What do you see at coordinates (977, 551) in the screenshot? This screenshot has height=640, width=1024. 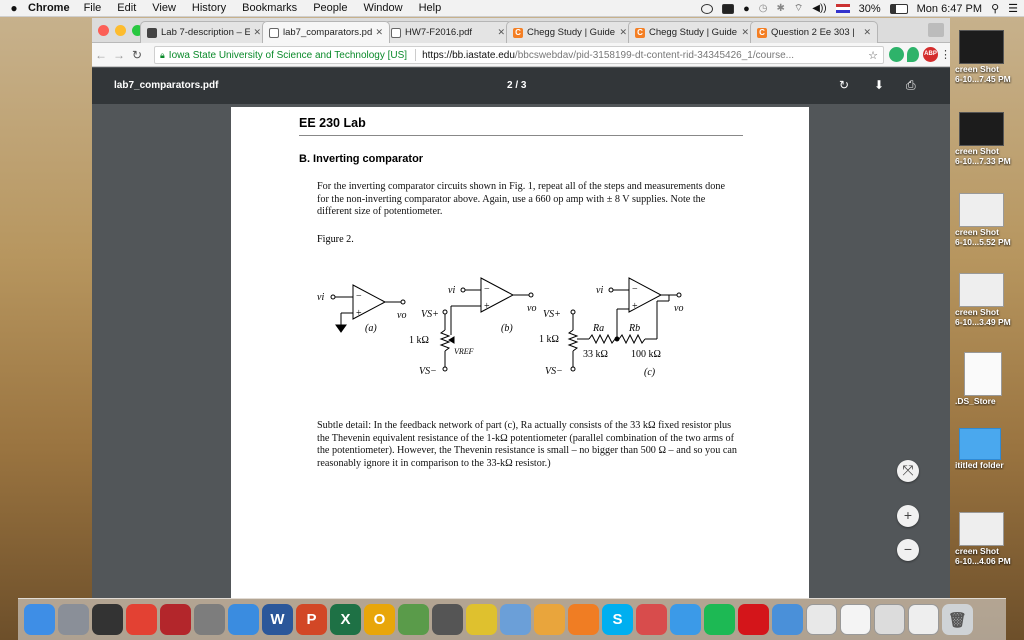 I see `desktop-item-label: creen Shot` at bounding box center [977, 551].